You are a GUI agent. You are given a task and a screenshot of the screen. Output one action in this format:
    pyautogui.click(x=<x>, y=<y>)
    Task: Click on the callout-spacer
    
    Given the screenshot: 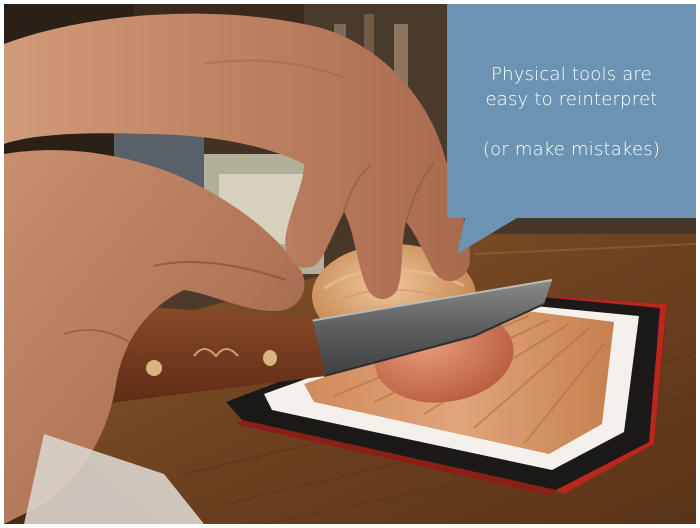 What is the action you would take?
    pyautogui.click(x=571, y=124)
    